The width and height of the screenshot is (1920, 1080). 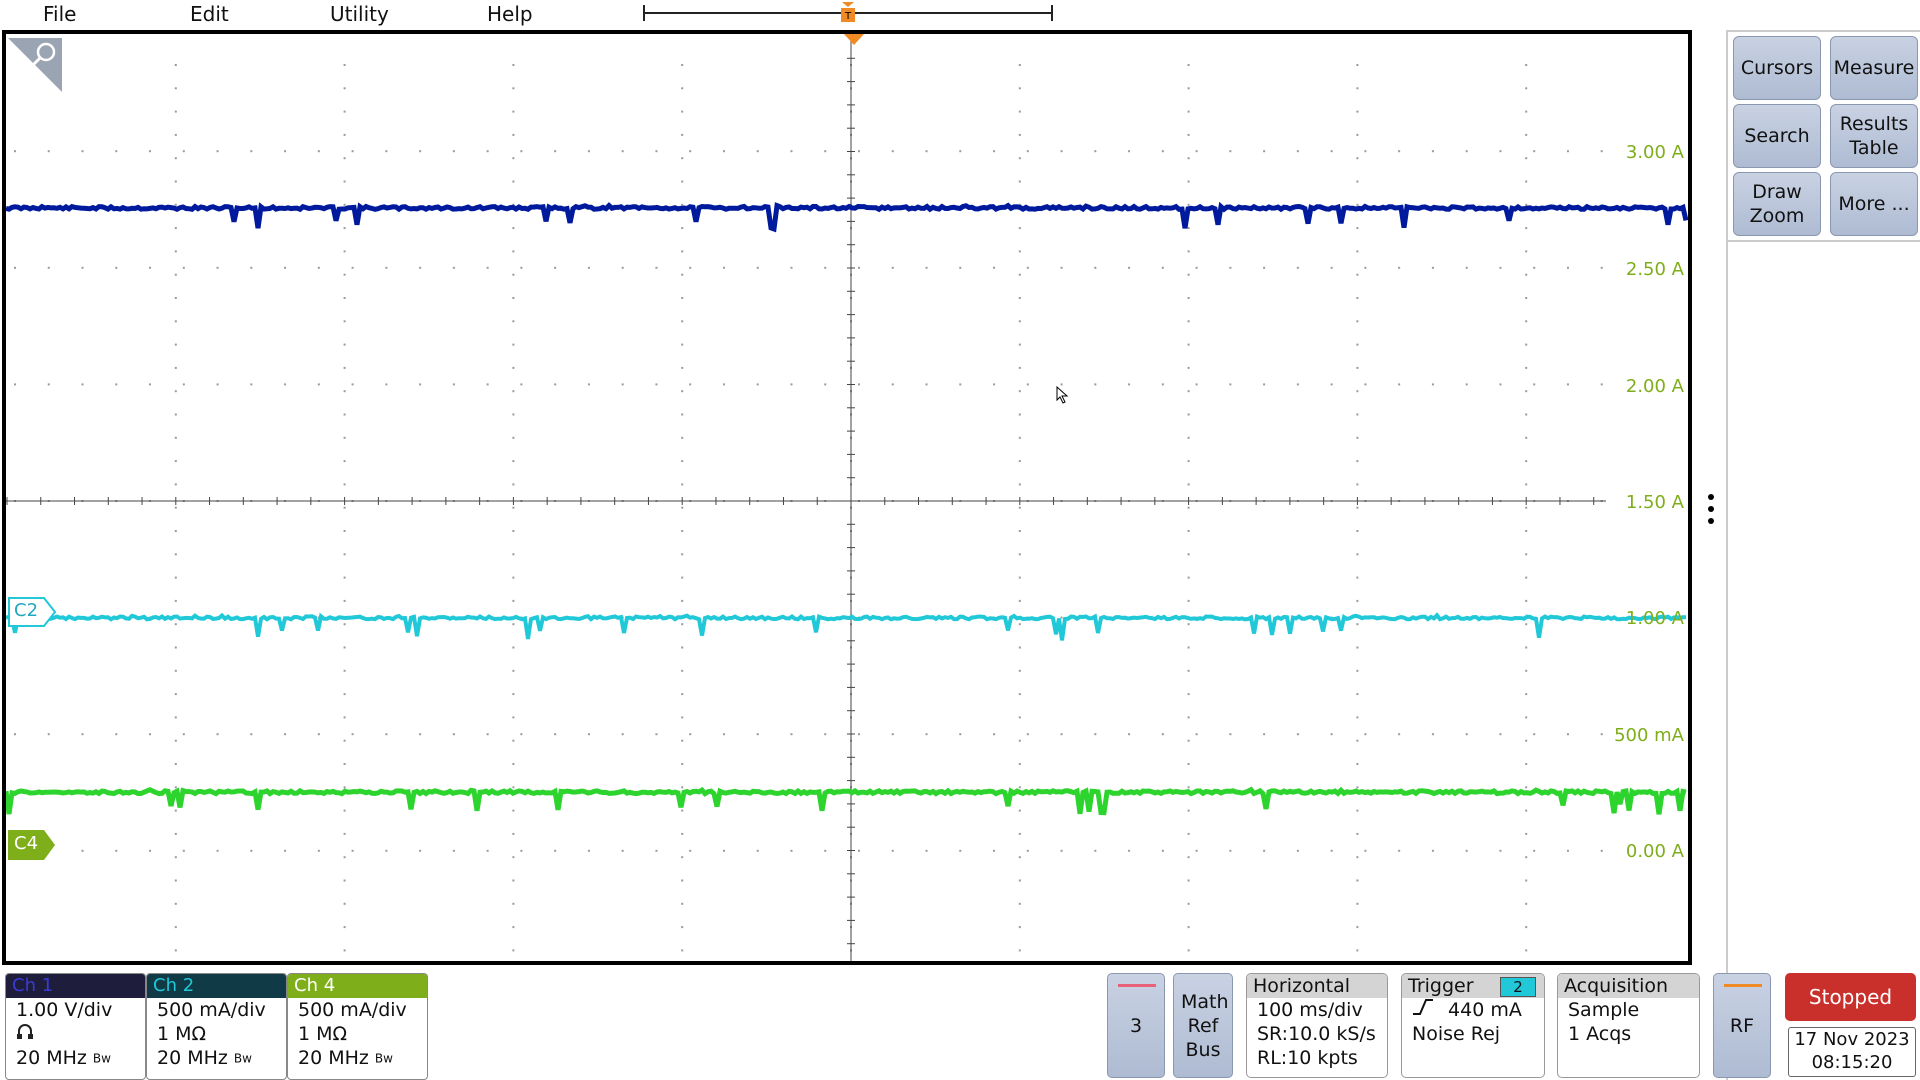 What do you see at coordinates (1649, 735) in the screenshot?
I see `scale-label-500ma: 500 mA` at bounding box center [1649, 735].